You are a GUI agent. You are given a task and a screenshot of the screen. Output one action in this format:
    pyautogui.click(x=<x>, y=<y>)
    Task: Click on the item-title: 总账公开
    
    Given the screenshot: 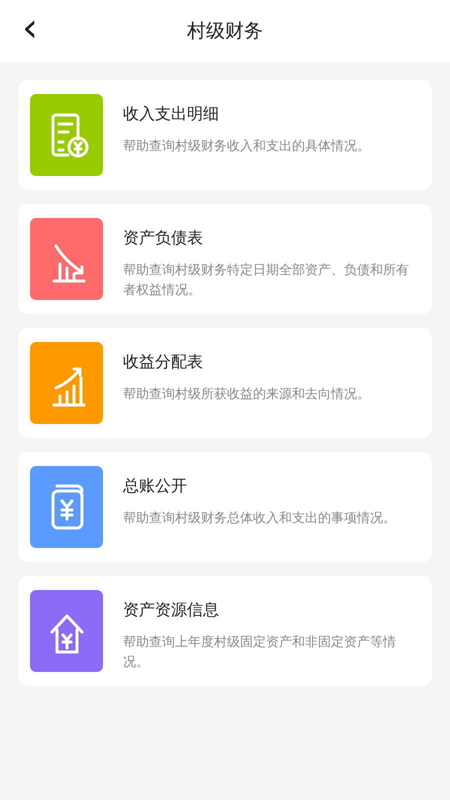 What is the action you would take?
    pyautogui.click(x=155, y=486)
    